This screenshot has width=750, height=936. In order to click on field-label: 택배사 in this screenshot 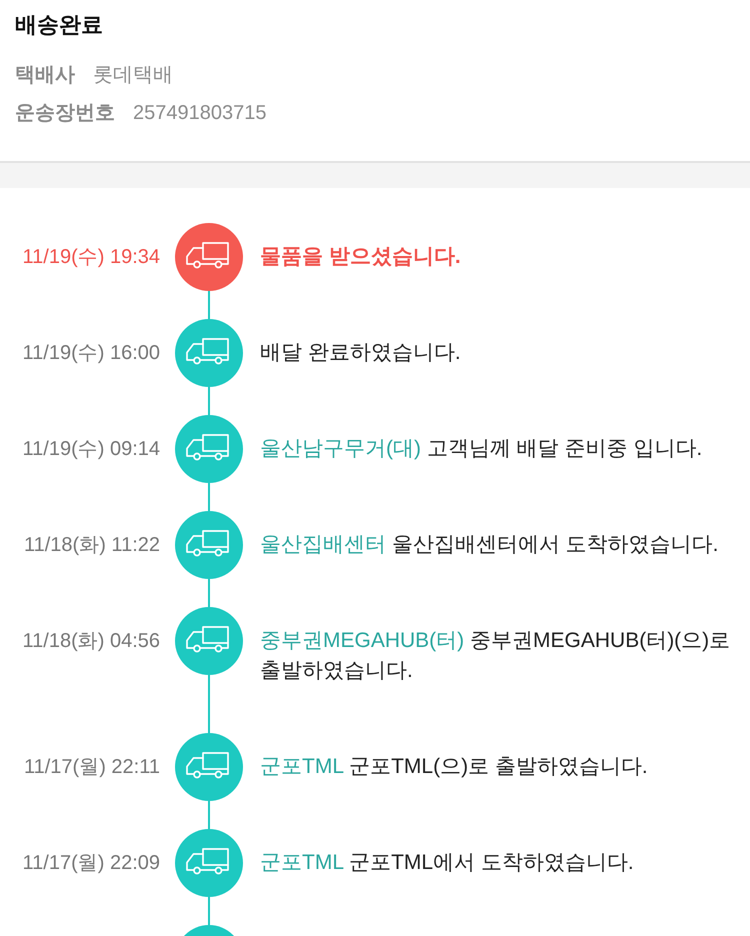, I will do `click(45, 75)`.